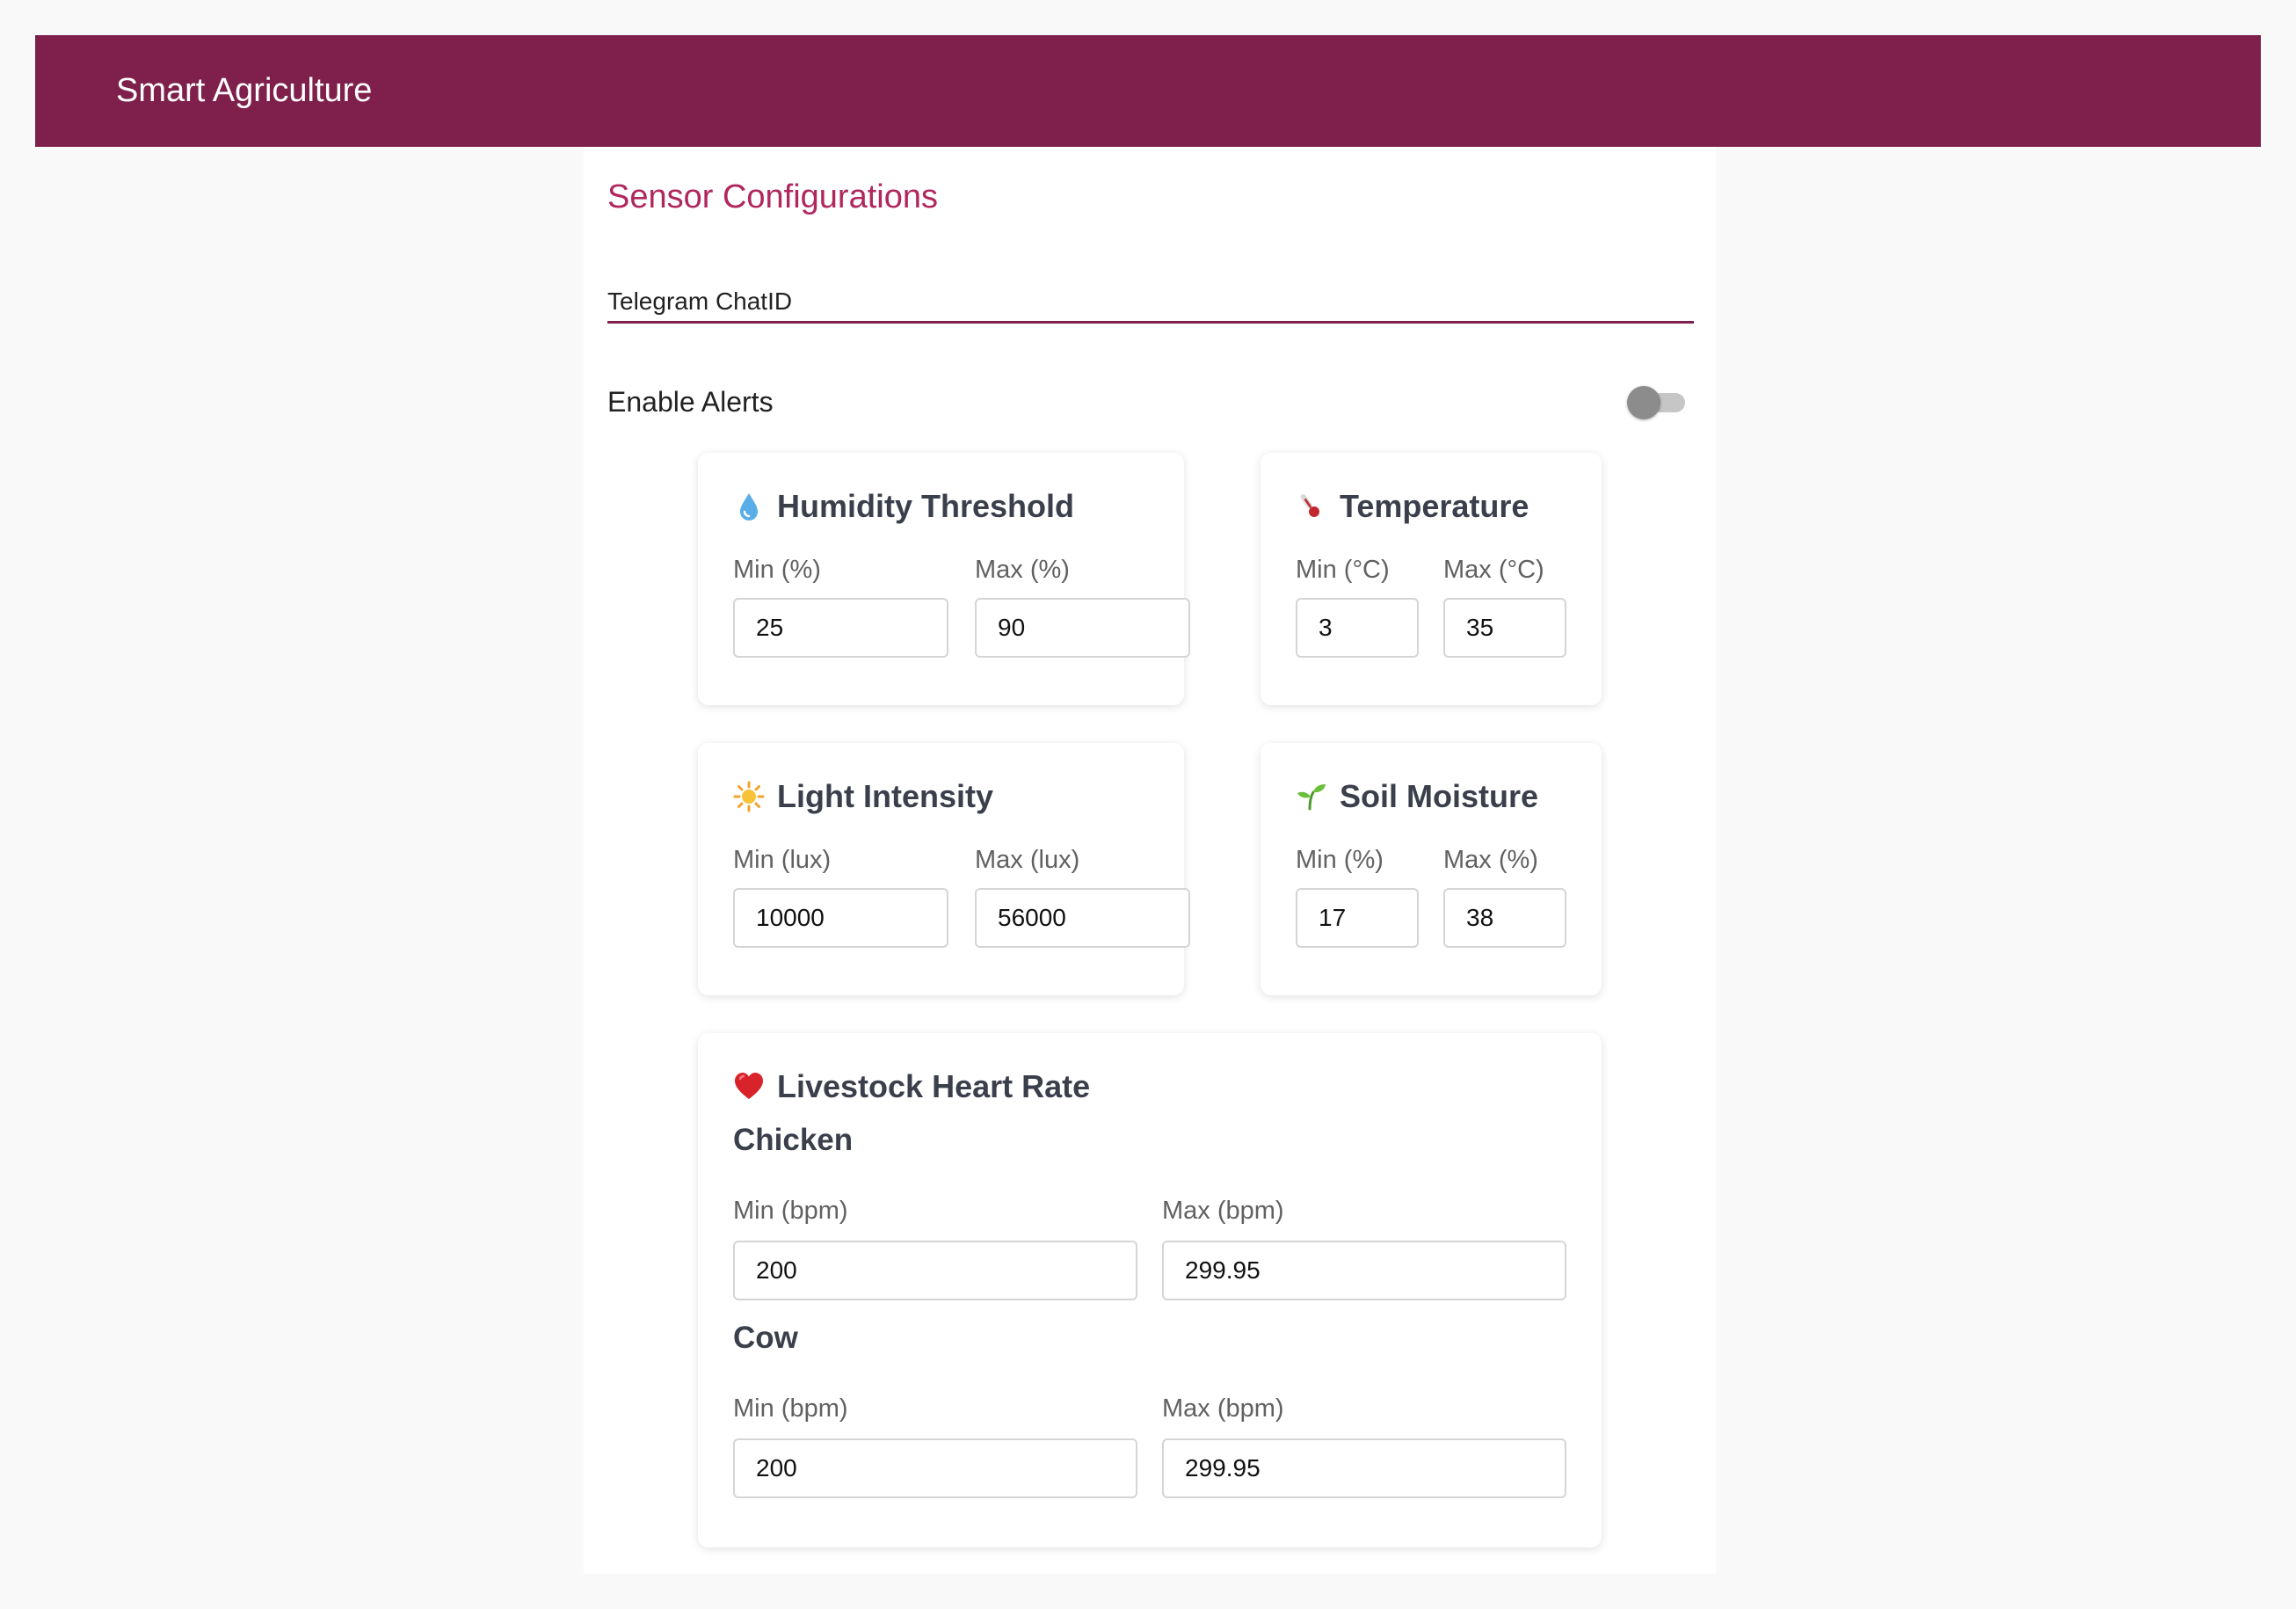 The width and height of the screenshot is (2296, 1609). I want to click on heart-icon, so click(749, 1087).